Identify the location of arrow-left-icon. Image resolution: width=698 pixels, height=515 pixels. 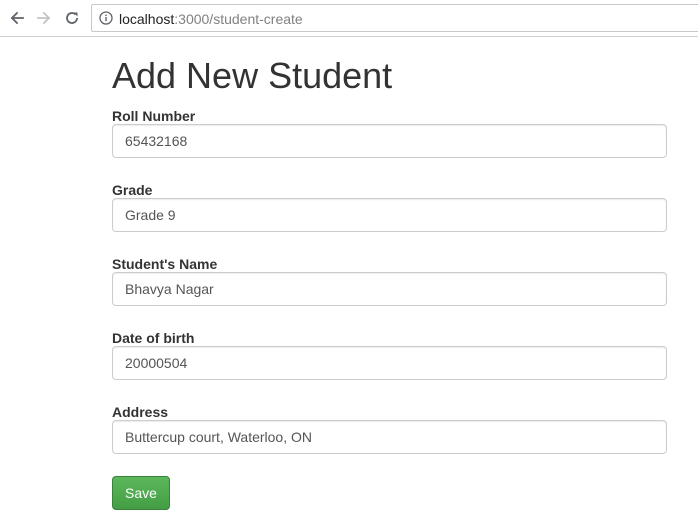
(17, 18).